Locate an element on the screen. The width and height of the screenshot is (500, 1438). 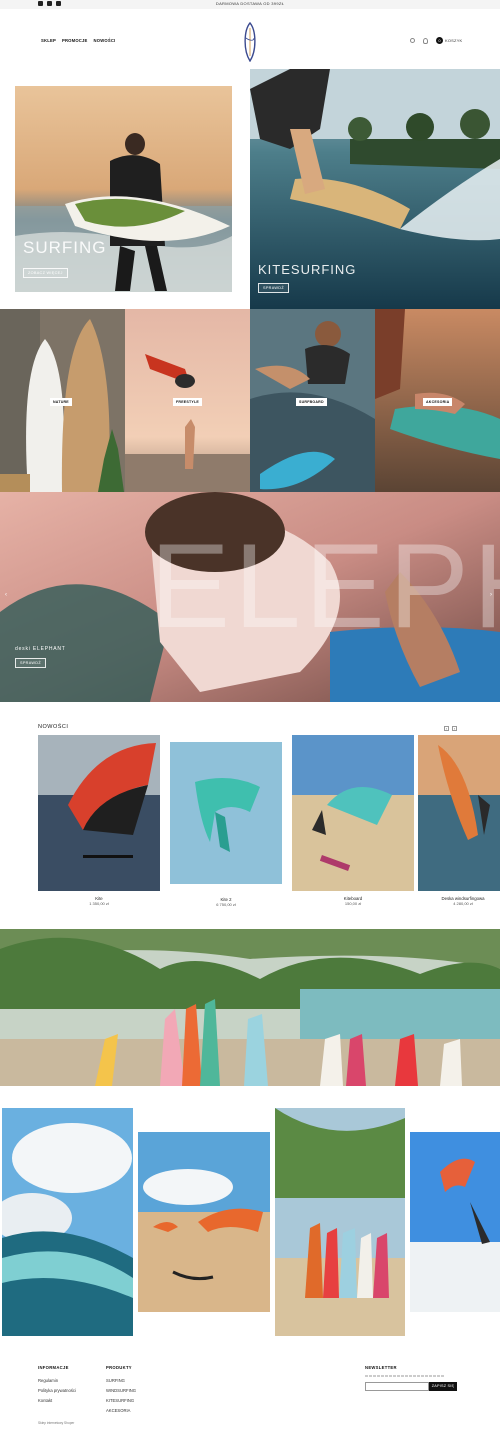
footer-newsletter: NEWSLETTER ZAPISZ SIĘ is located at coordinates (411, 1378).